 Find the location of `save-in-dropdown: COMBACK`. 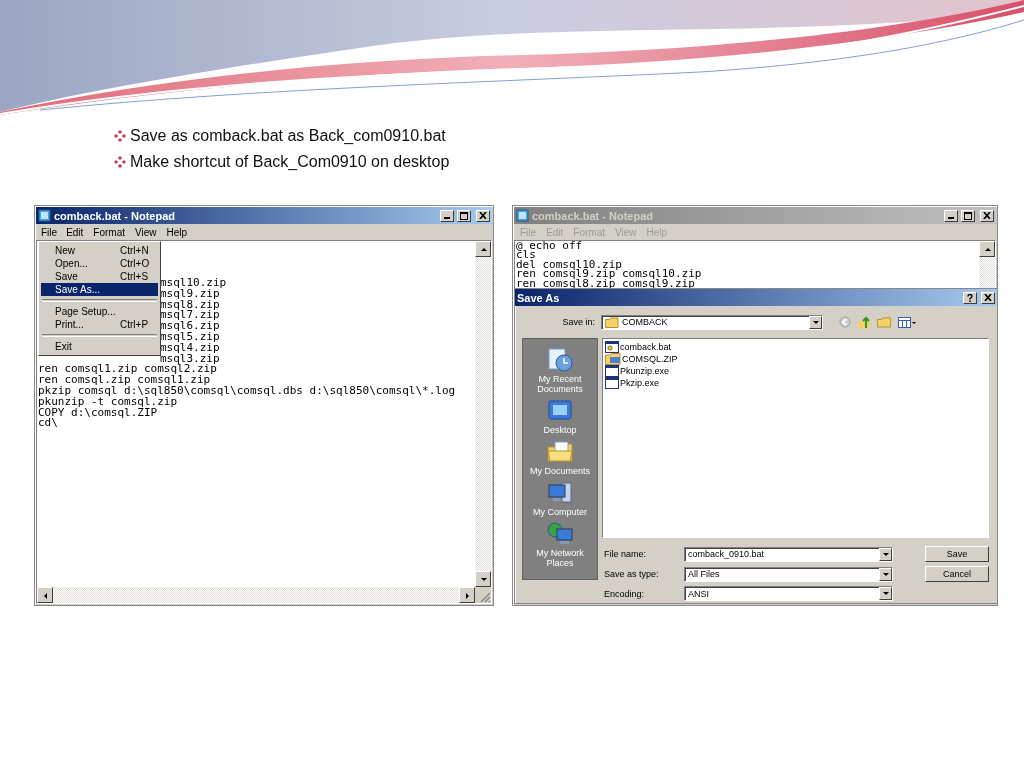

save-in-dropdown: COMBACK is located at coordinates (712, 322).